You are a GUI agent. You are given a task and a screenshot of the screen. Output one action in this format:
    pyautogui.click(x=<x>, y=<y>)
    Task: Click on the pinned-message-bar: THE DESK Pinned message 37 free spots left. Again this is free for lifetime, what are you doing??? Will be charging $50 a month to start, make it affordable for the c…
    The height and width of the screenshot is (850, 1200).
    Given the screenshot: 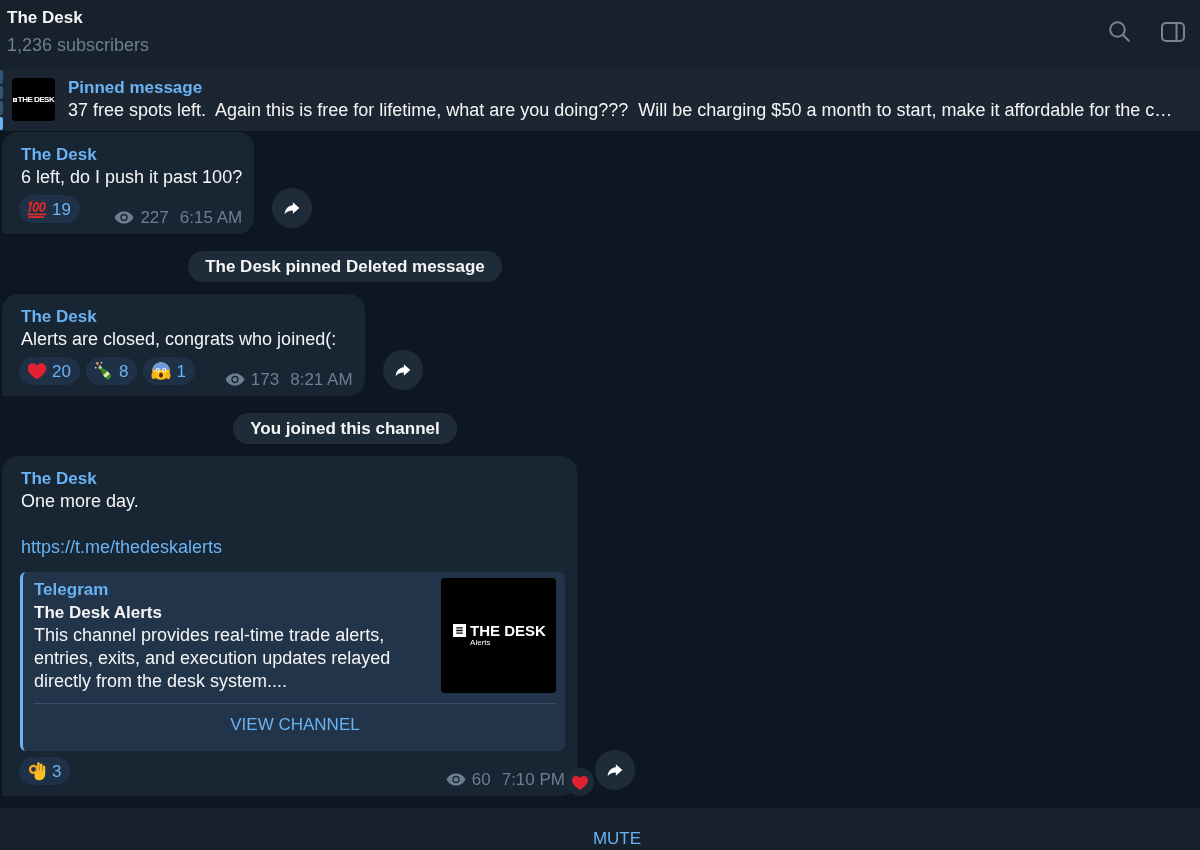 What is the action you would take?
    pyautogui.click(x=600, y=100)
    